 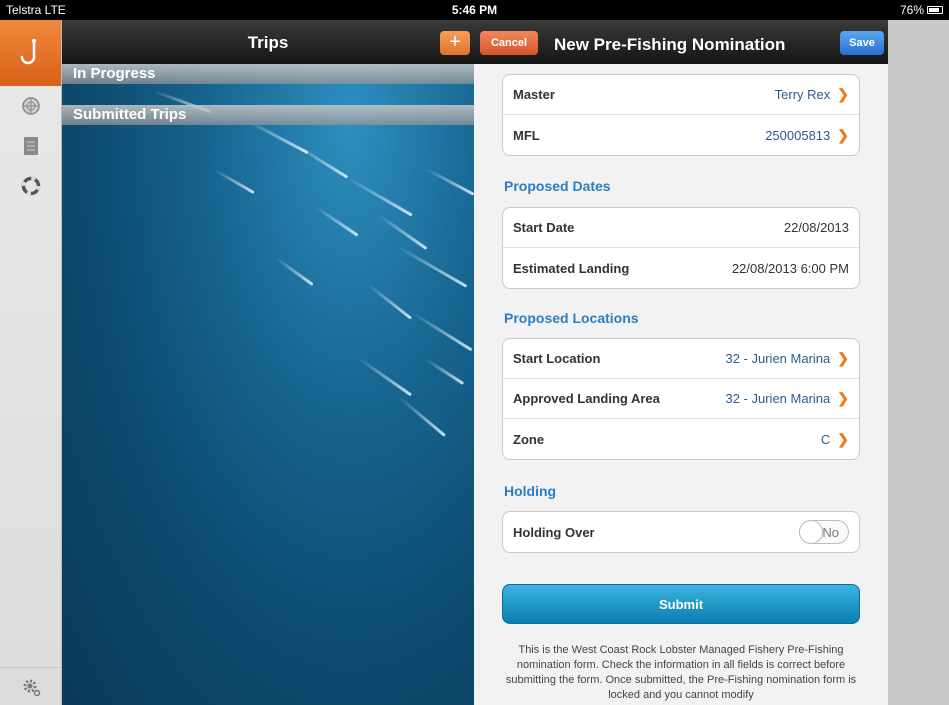 I want to click on start-date-value: 22/08/2013, so click(x=816, y=227).